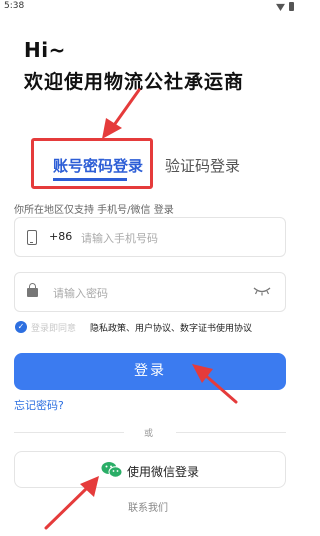 The image size is (320, 536). I want to click on annotation-arrow-tabs, so click(121, 113).